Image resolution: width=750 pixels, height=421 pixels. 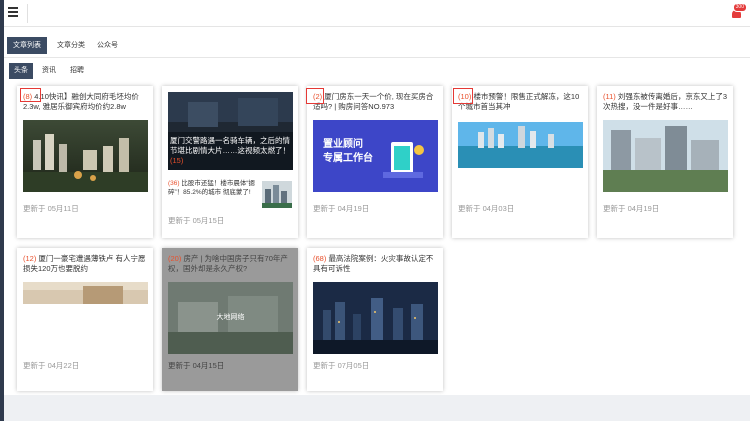 I want to click on card-title: (8) 4.10快讯】融创大同府毛坯均价2.3w, 雅居乐御宾府均价约2.8w, so click(x=81, y=101).